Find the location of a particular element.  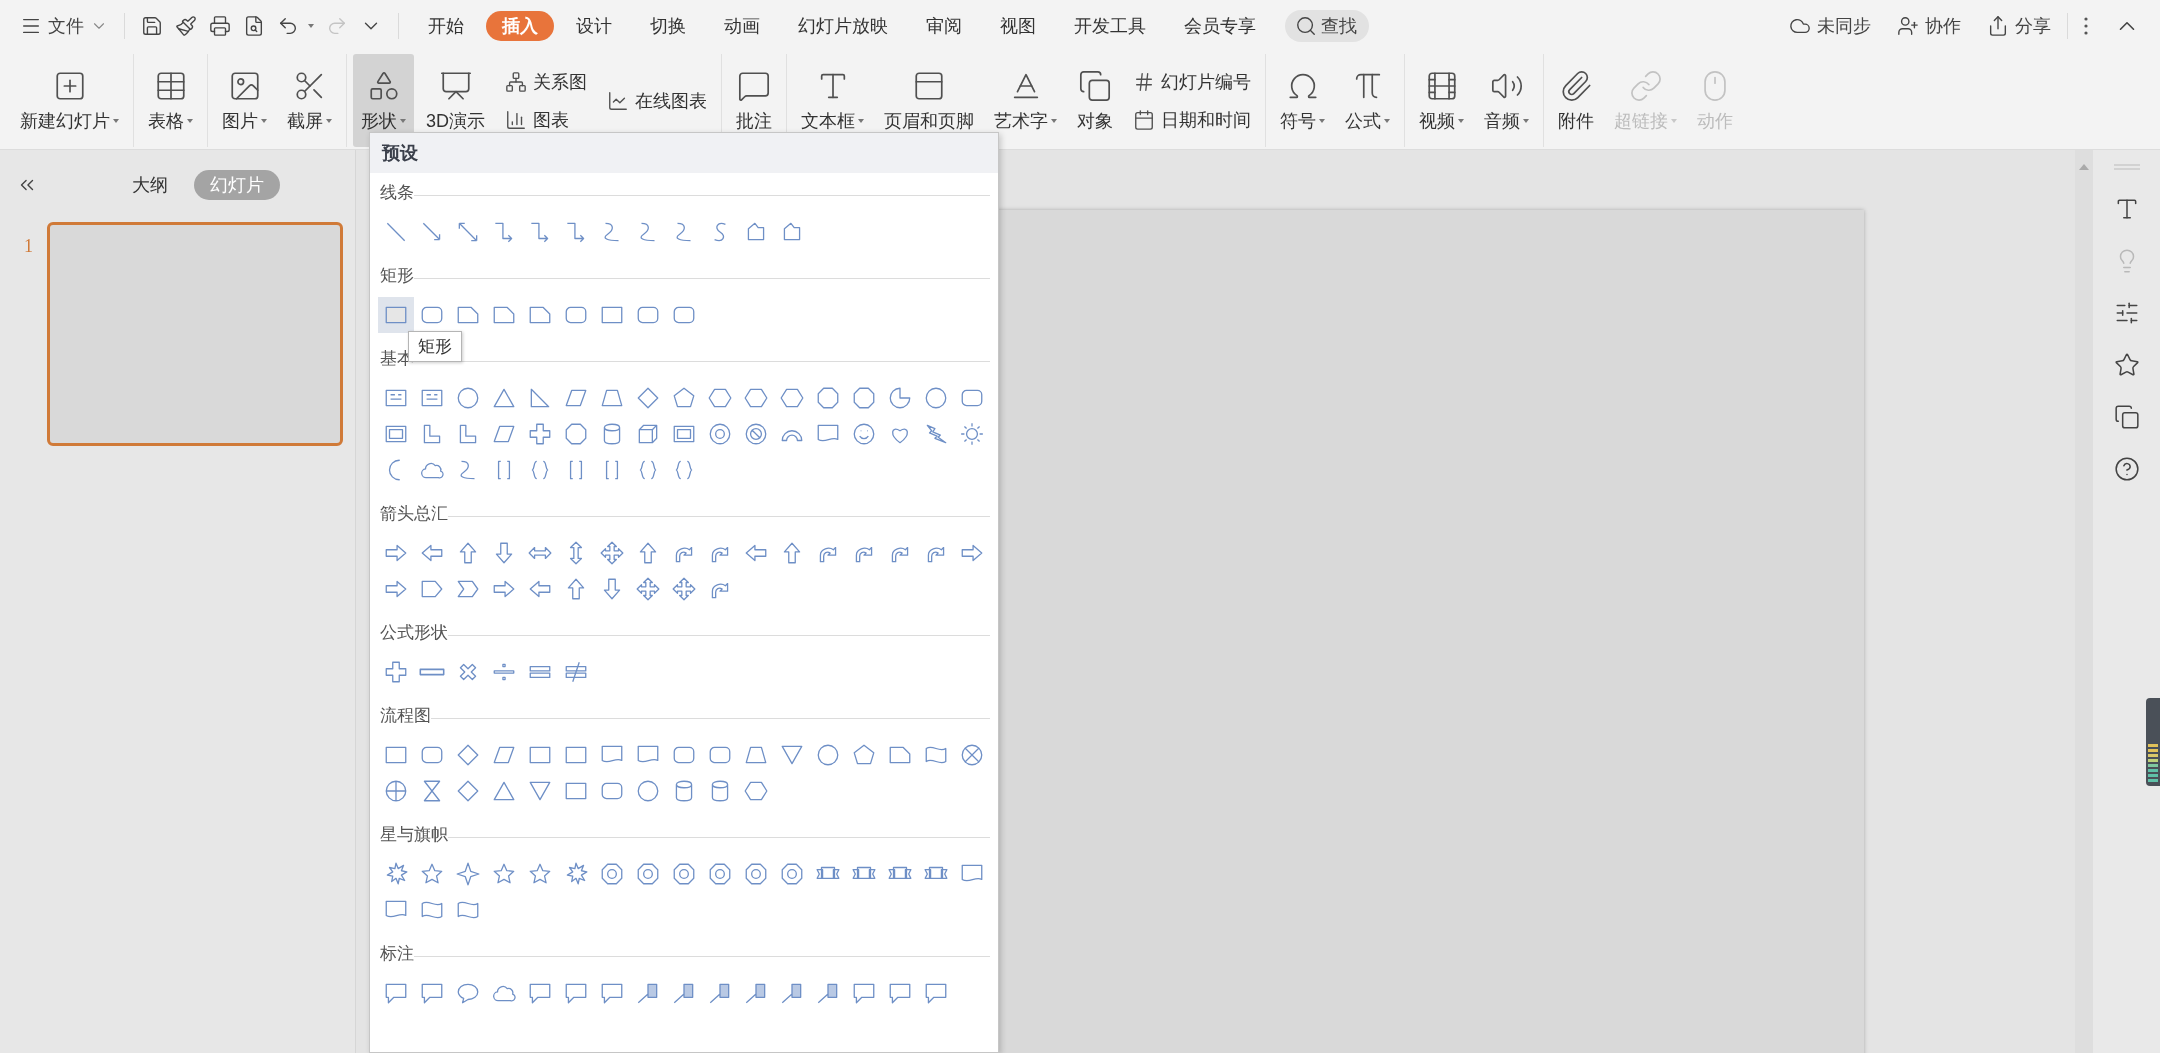

account-action: 协作 is located at coordinates (1929, 26).